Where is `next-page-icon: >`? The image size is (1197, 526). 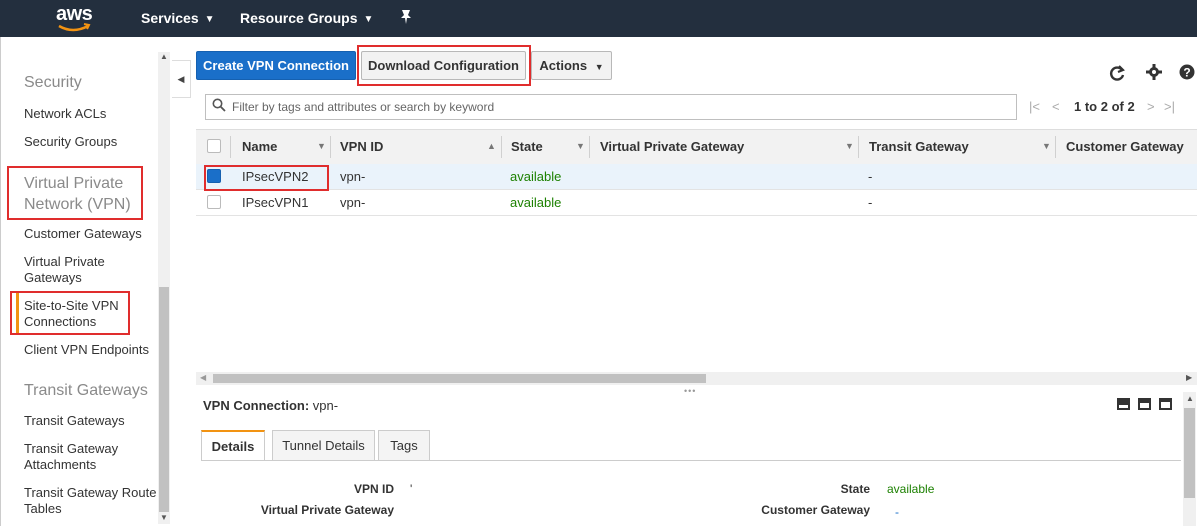
next-page-icon: > is located at coordinates (1151, 106).